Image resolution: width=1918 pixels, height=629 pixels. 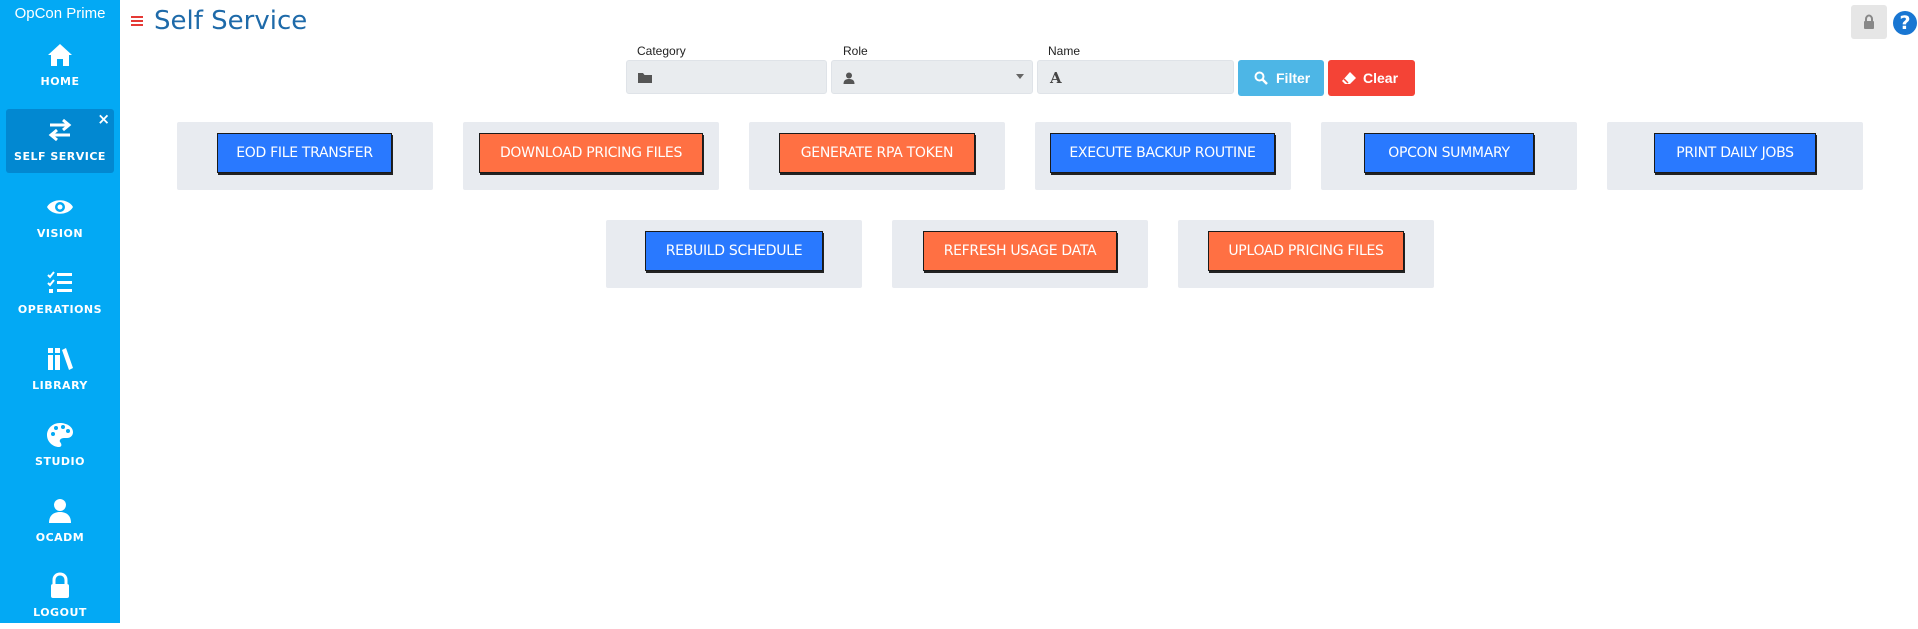 What do you see at coordinates (59, 282) in the screenshot?
I see `tasks-icon` at bounding box center [59, 282].